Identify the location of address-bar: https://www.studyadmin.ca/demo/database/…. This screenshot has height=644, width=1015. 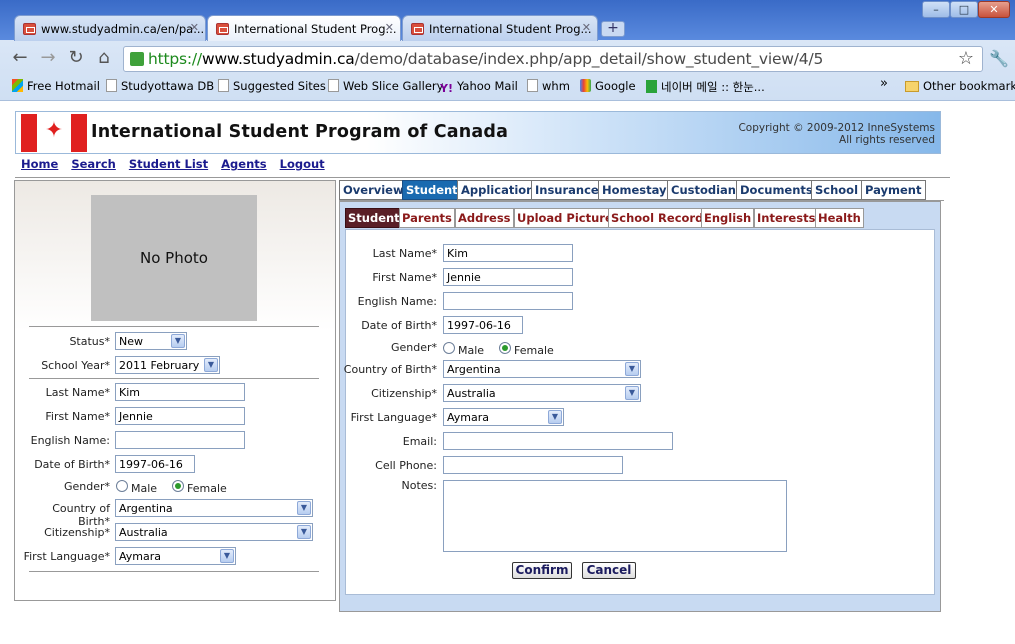
(553, 59).